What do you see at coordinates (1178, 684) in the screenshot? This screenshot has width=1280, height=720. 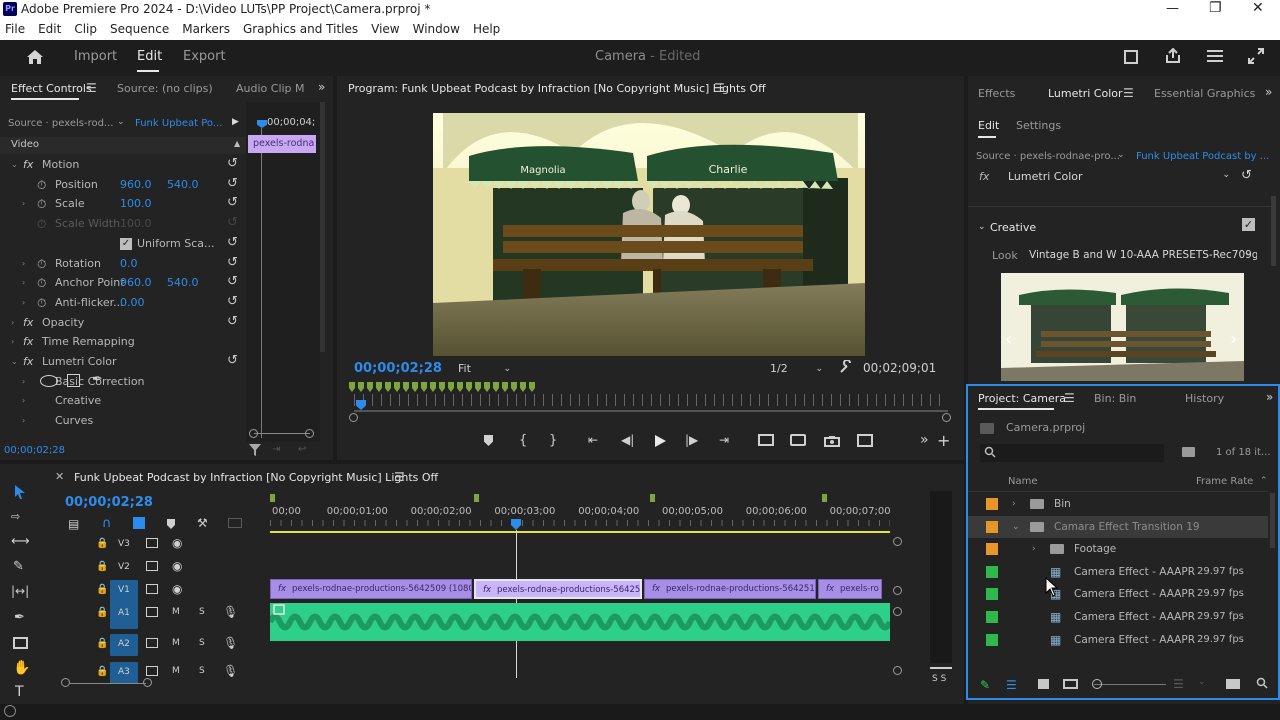 I see `sort-icons-icon: ☰` at bounding box center [1178, 684].